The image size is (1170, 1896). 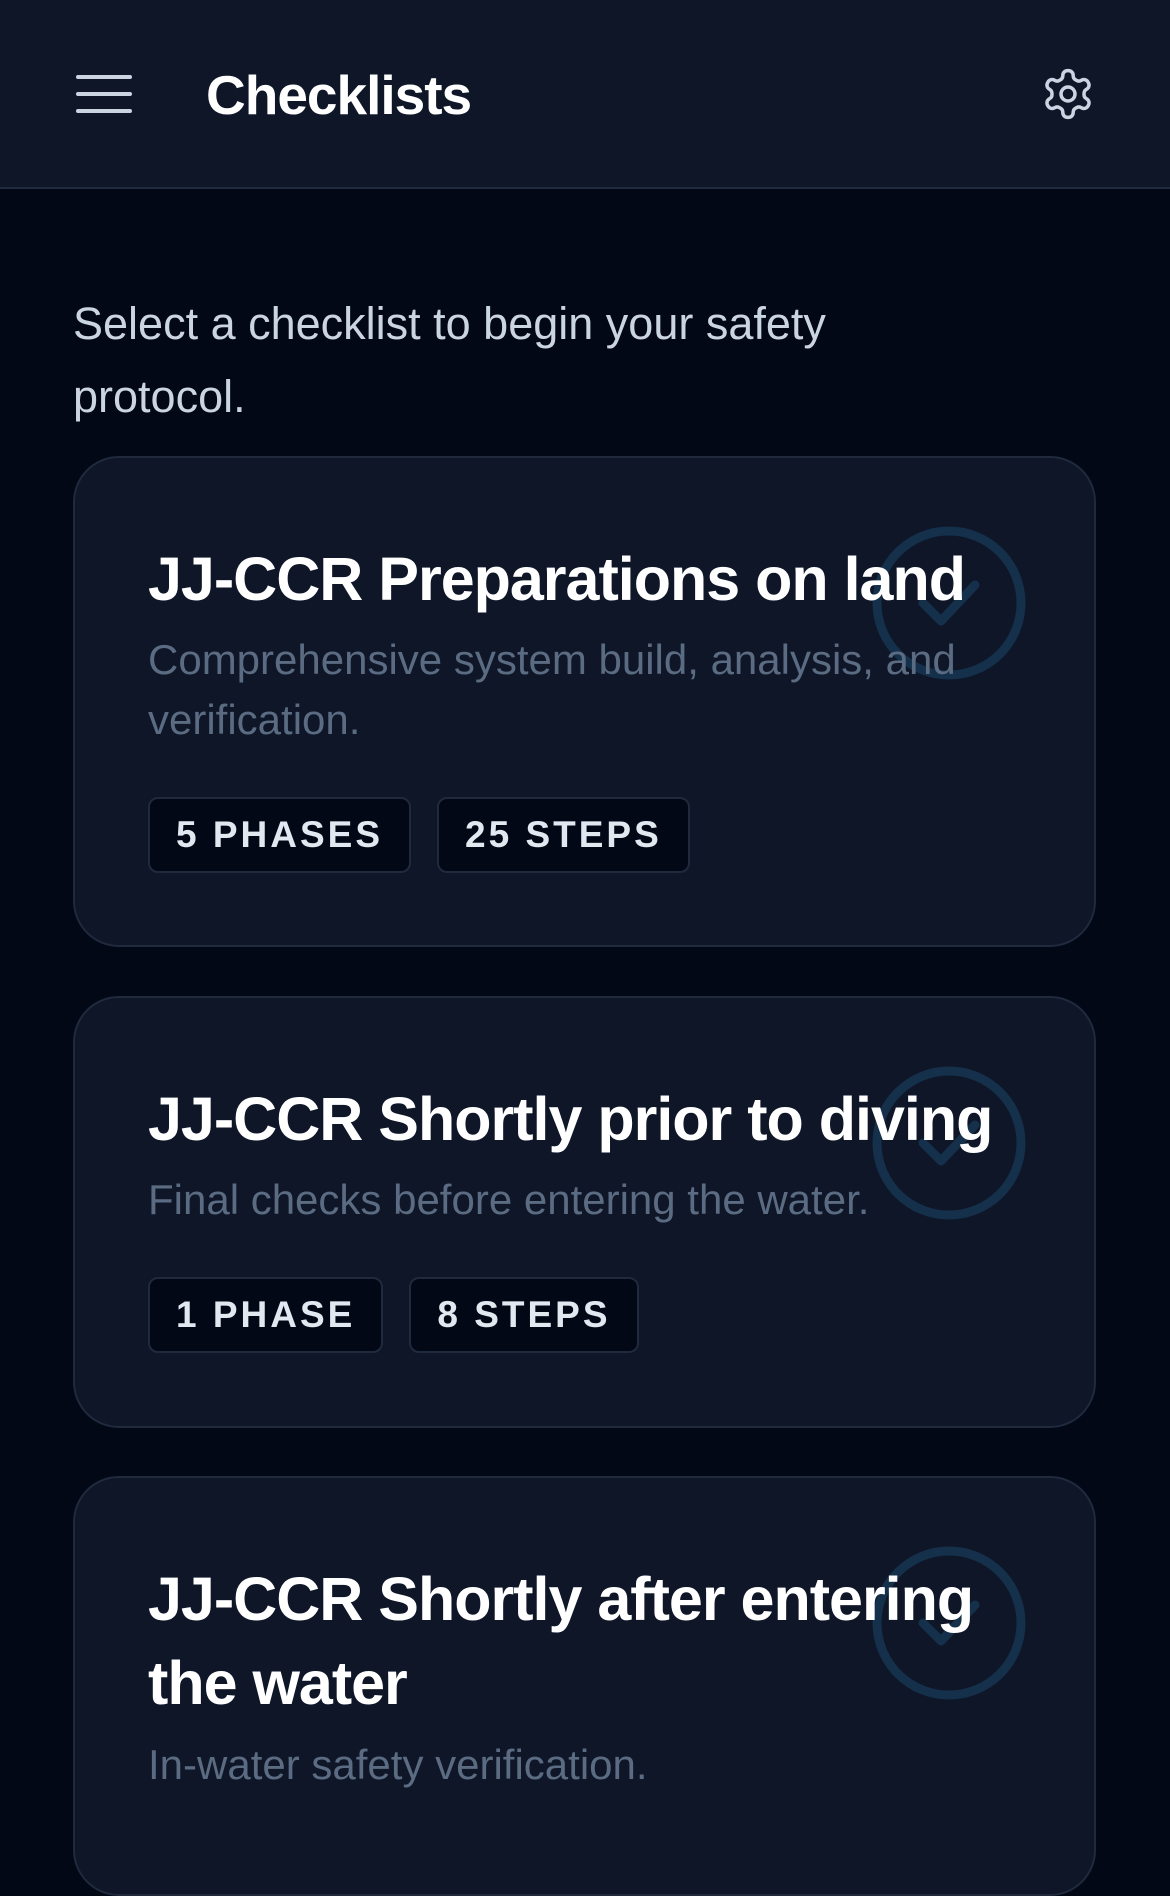 I want to click on settings-button, so click(x=1068, y=94).